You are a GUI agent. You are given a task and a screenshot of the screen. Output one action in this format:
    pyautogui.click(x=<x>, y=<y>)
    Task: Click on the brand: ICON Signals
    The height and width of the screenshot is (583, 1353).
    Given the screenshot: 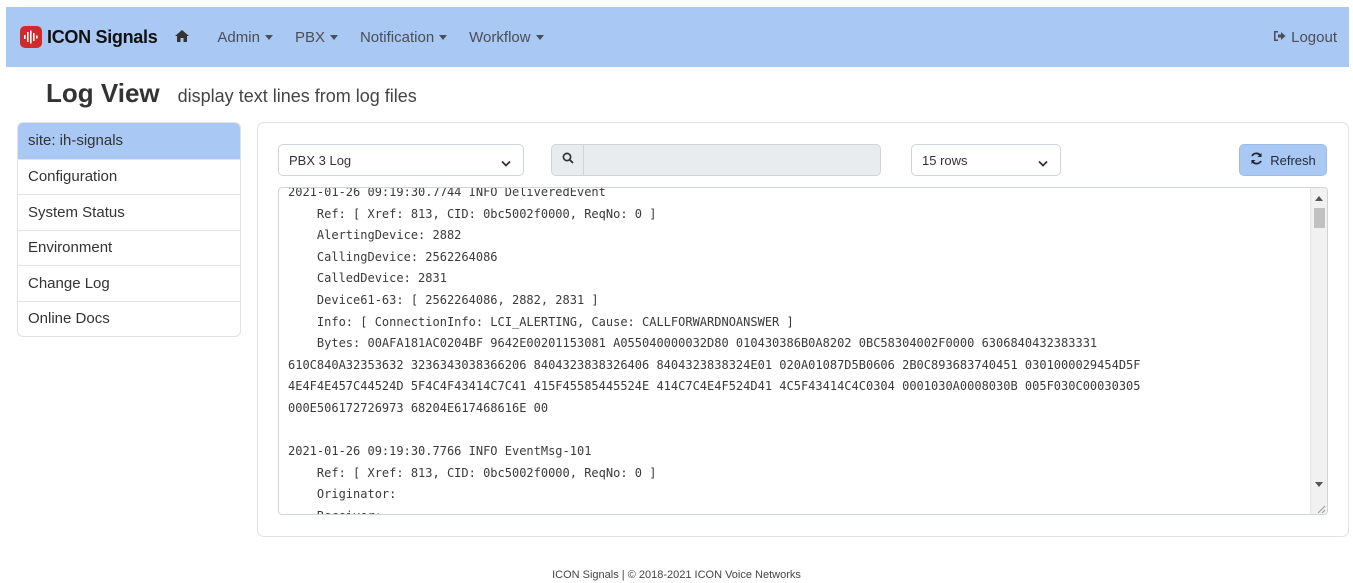 What is the action you would take?
    pyautogui.click(x=89, y=37)
    